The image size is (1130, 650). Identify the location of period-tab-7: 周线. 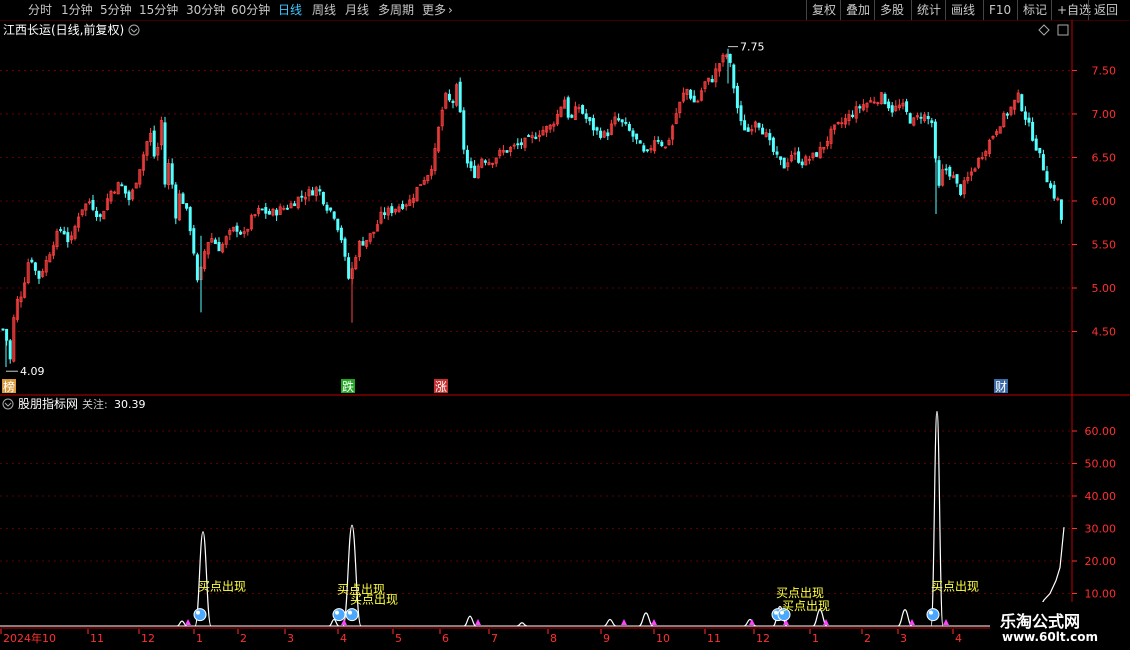
(324, 10).